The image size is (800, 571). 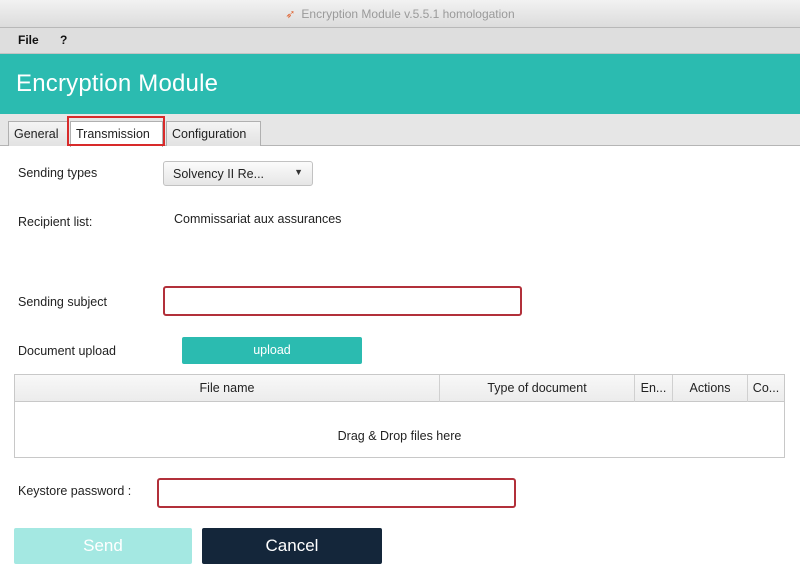 I want to click on menu-bar: File ?, so click(x=400, y=41).